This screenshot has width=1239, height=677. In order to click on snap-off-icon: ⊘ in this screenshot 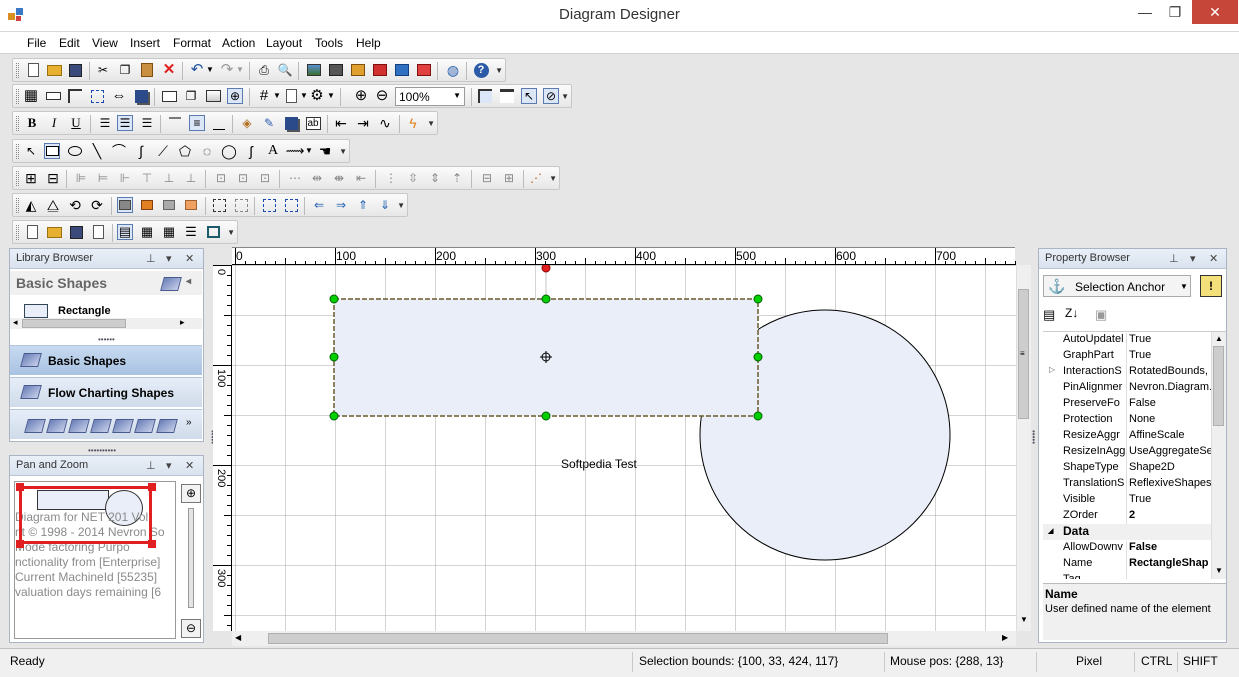, I will do `click(551, 96)`.